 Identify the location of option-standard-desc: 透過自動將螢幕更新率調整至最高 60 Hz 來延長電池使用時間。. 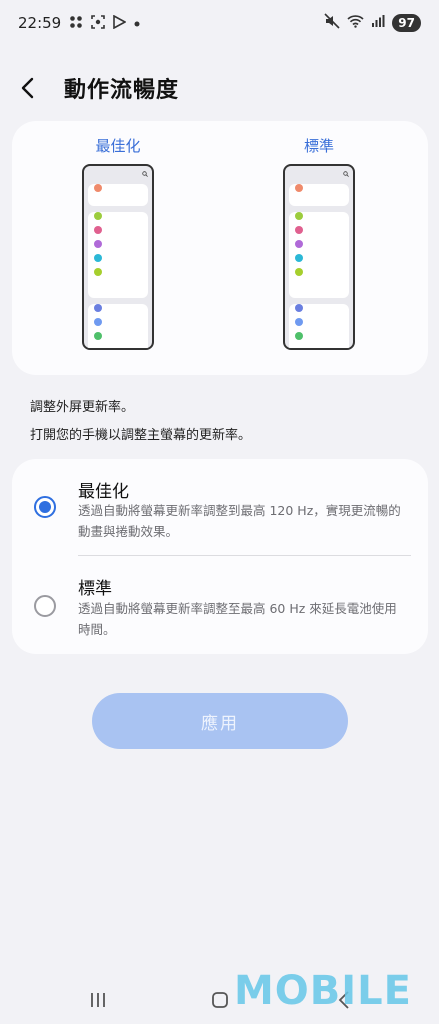
(237, 619).